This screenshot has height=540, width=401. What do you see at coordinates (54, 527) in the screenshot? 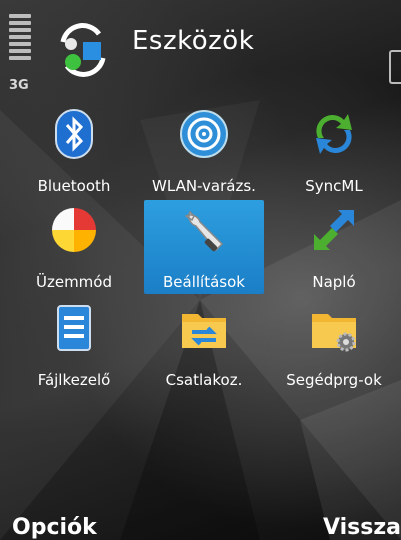
I see `options-softkey: Opciók` at bounding box center [54, 527].